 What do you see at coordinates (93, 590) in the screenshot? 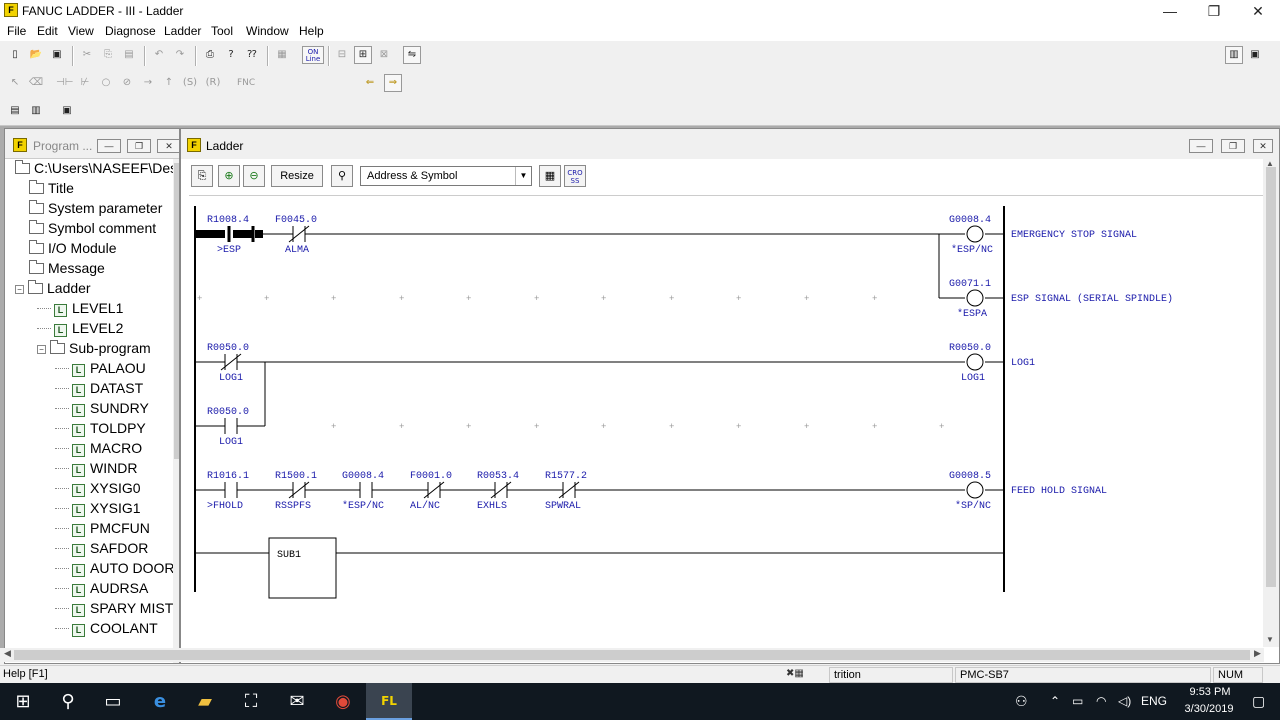
I see `tree-item: L AUDRSA` at bounding box center [93, 590].